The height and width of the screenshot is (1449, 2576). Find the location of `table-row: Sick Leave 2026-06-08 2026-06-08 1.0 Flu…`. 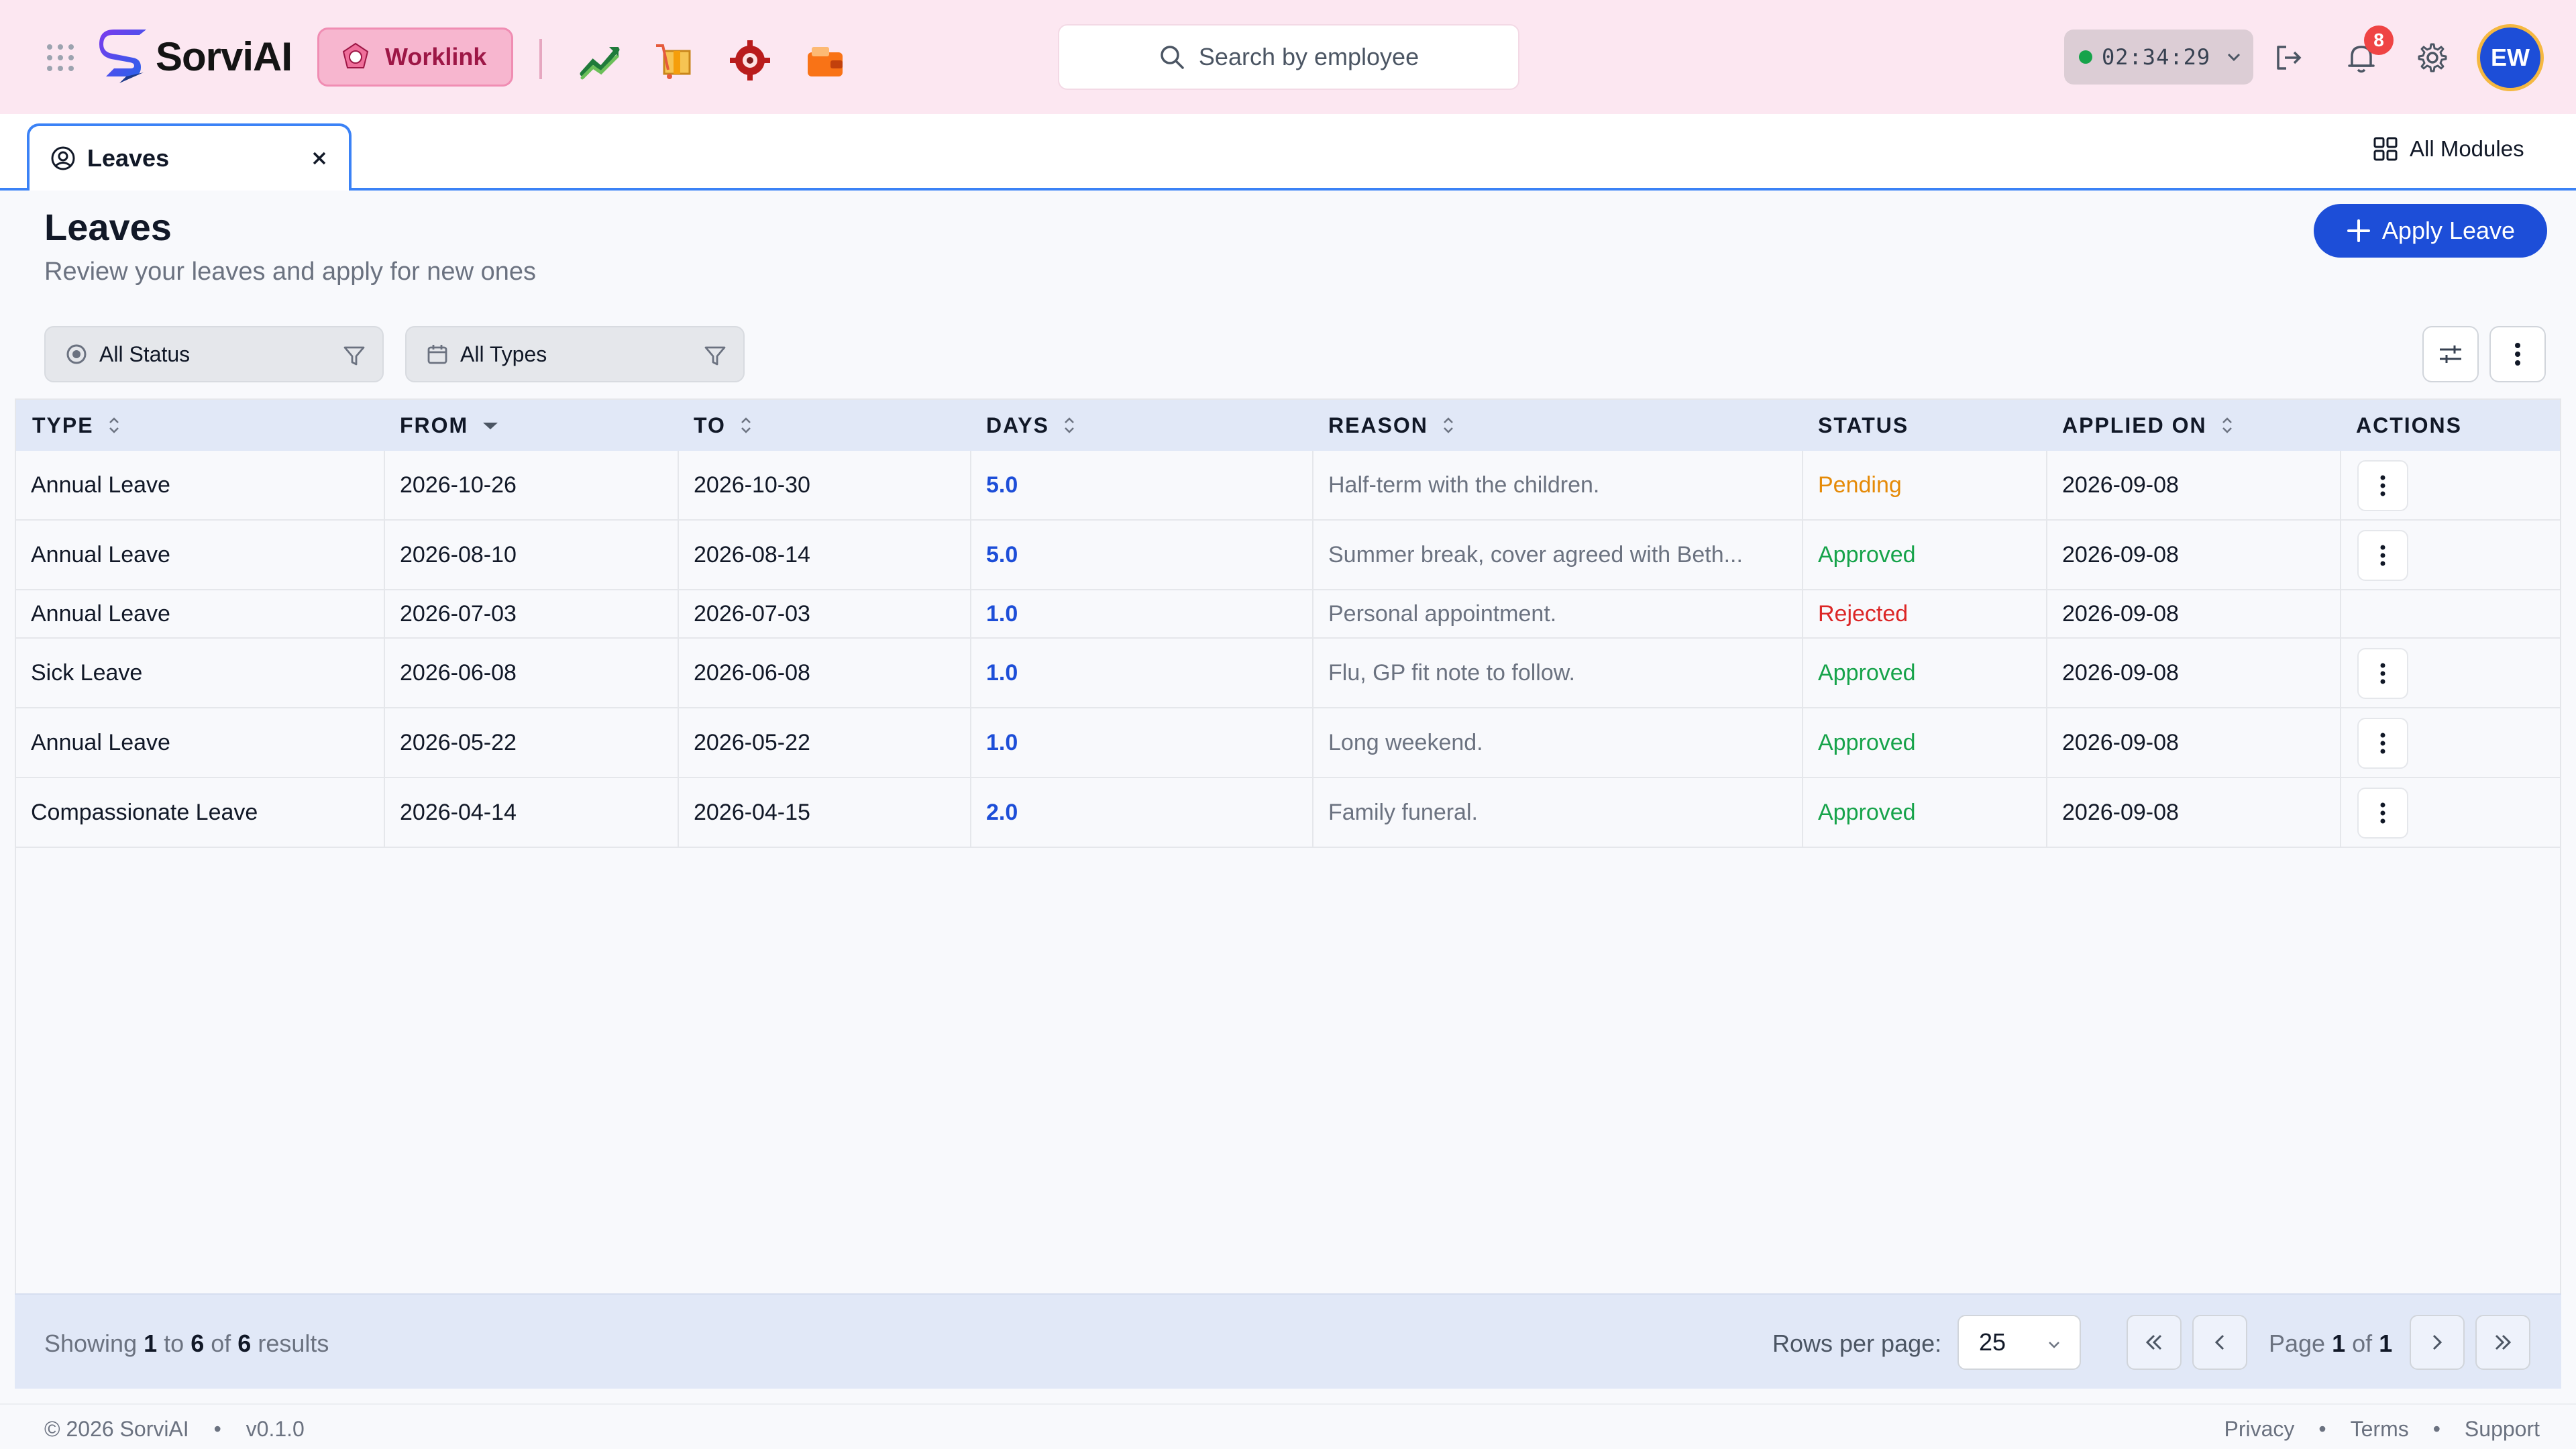

table-row: Sick Leave 2026-06-08 2026-06-08 1.0 Flu… is located at coordinates (1288, 673).